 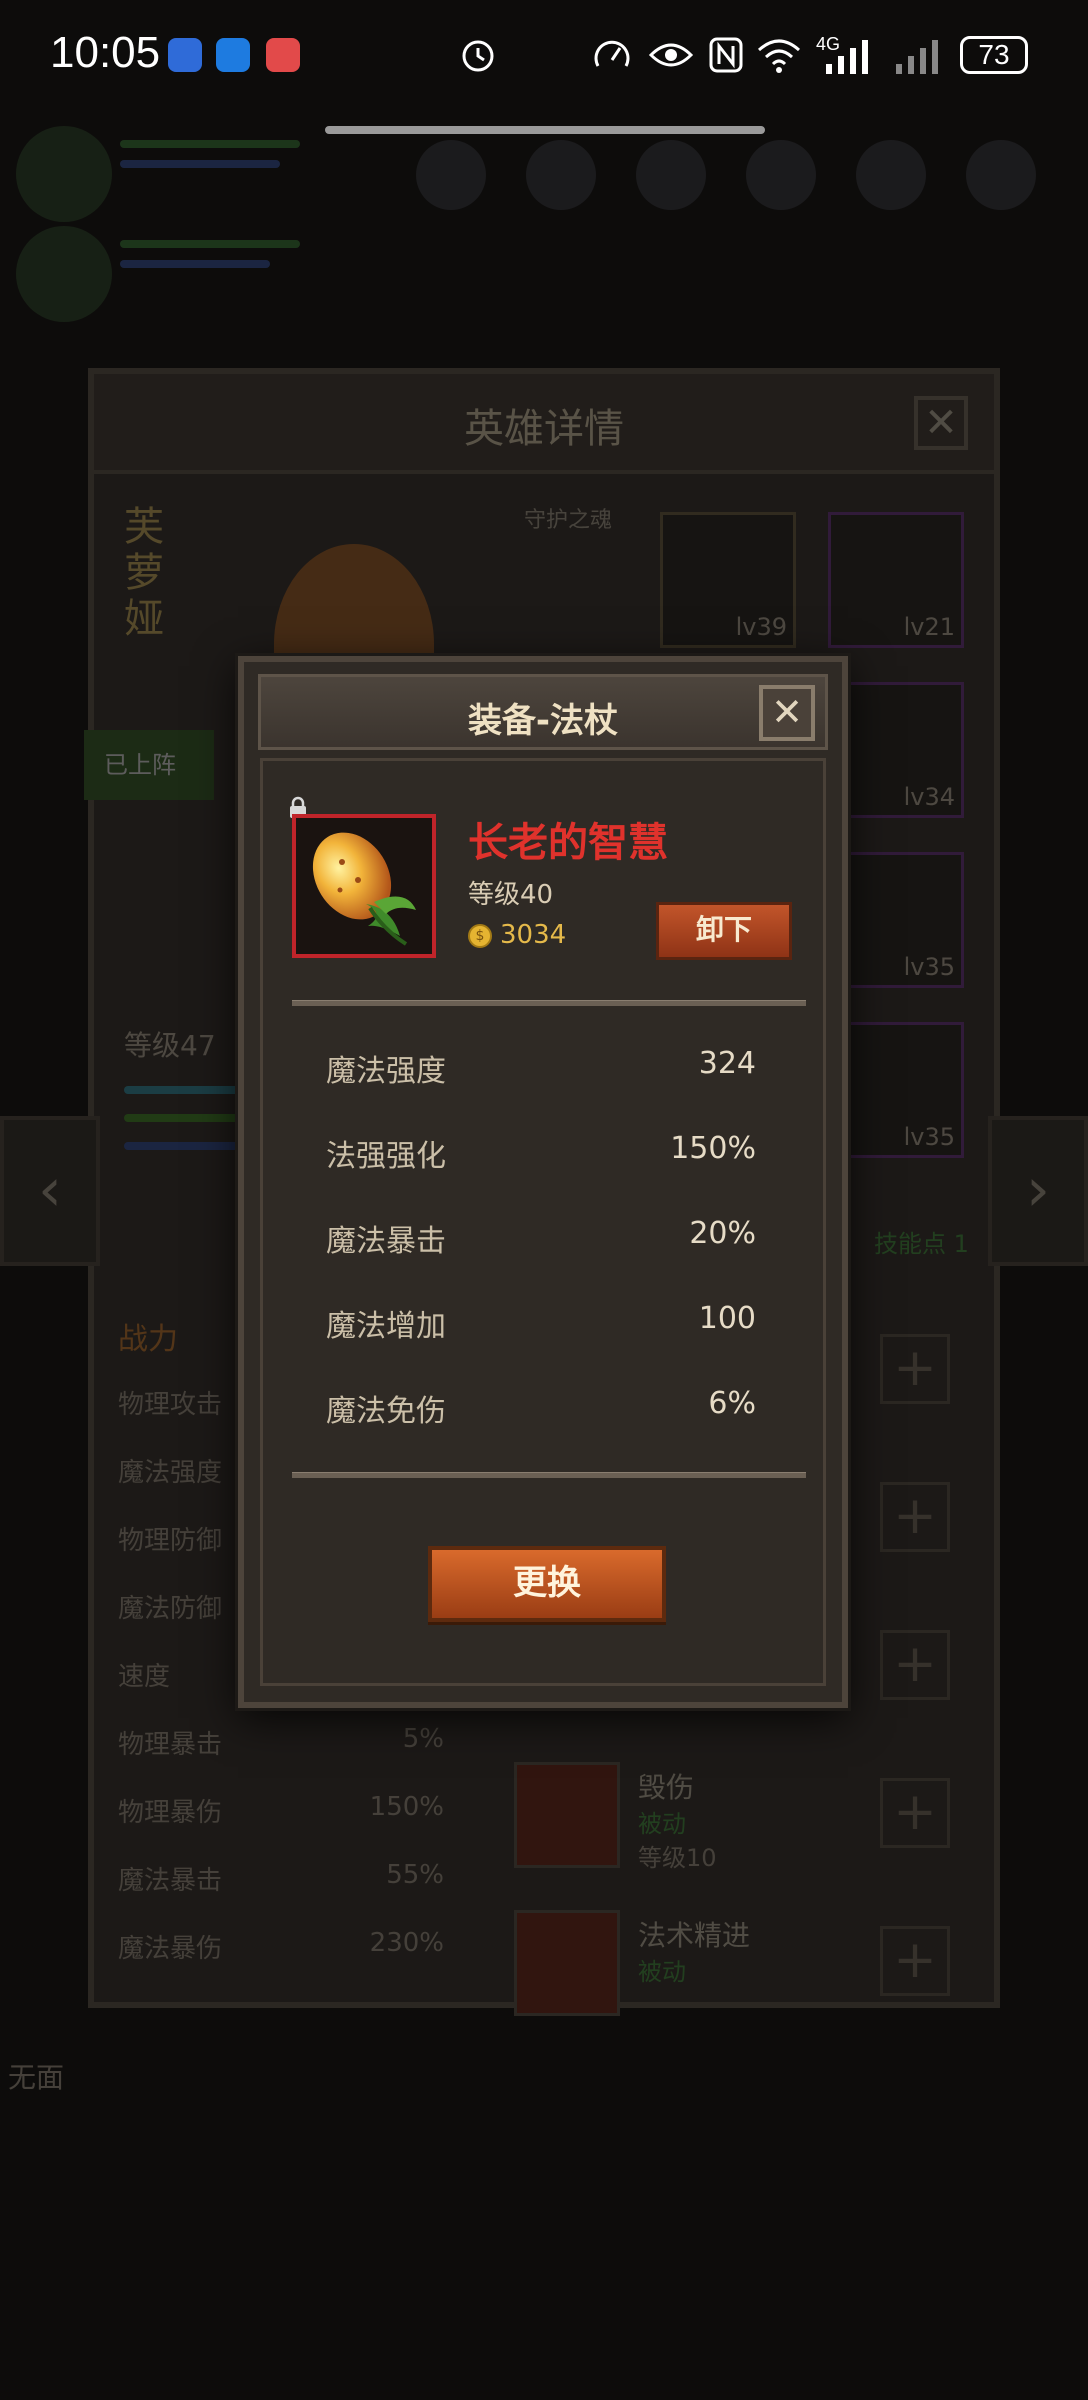 What do you see at coordinates (364, 889) in the screenshot?
I see `golden-seed-staff-icon` at bounding box center [364, 889].